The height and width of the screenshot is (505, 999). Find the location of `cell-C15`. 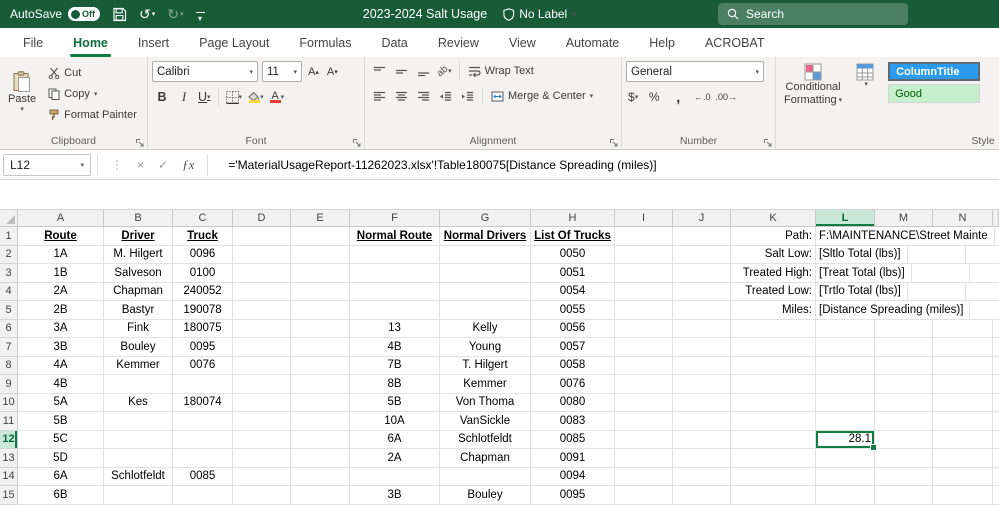

cell-C15 is located at coordinates (203, 495).